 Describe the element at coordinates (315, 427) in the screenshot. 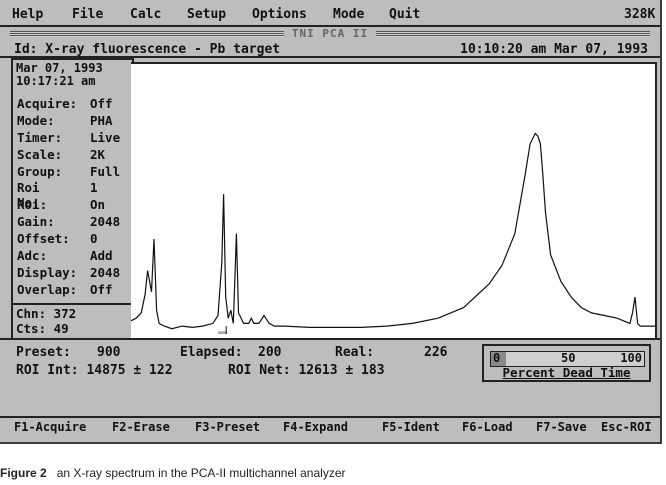

I see `fkey-expand: F4-Expand` at that location.